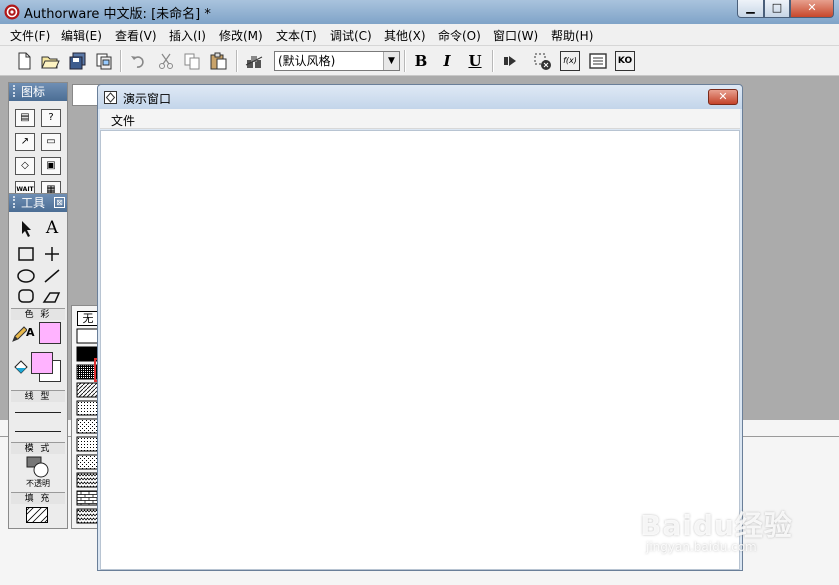 This screenshot has height=585, width=839. Describe the element at coordinates (419, 12) in the screenshot. I see `app-title-bar: Authorware 中文版: [未命名] * ▁ □ ✕` at that location.